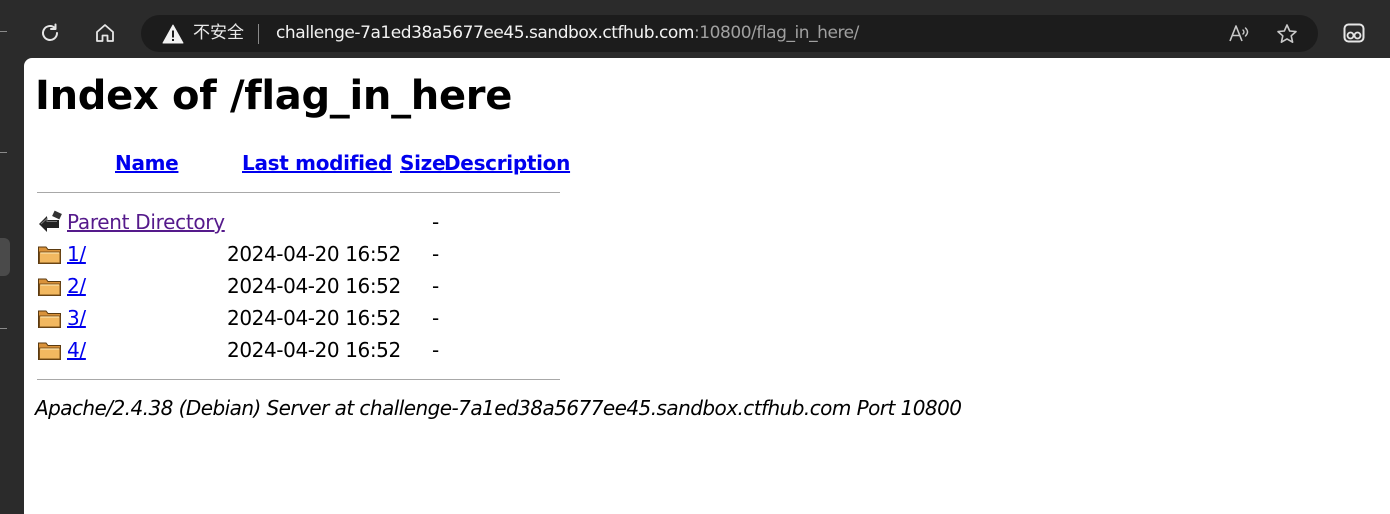  I want to click on parent-directory-row: Parent Directory -, so click(300, 222).